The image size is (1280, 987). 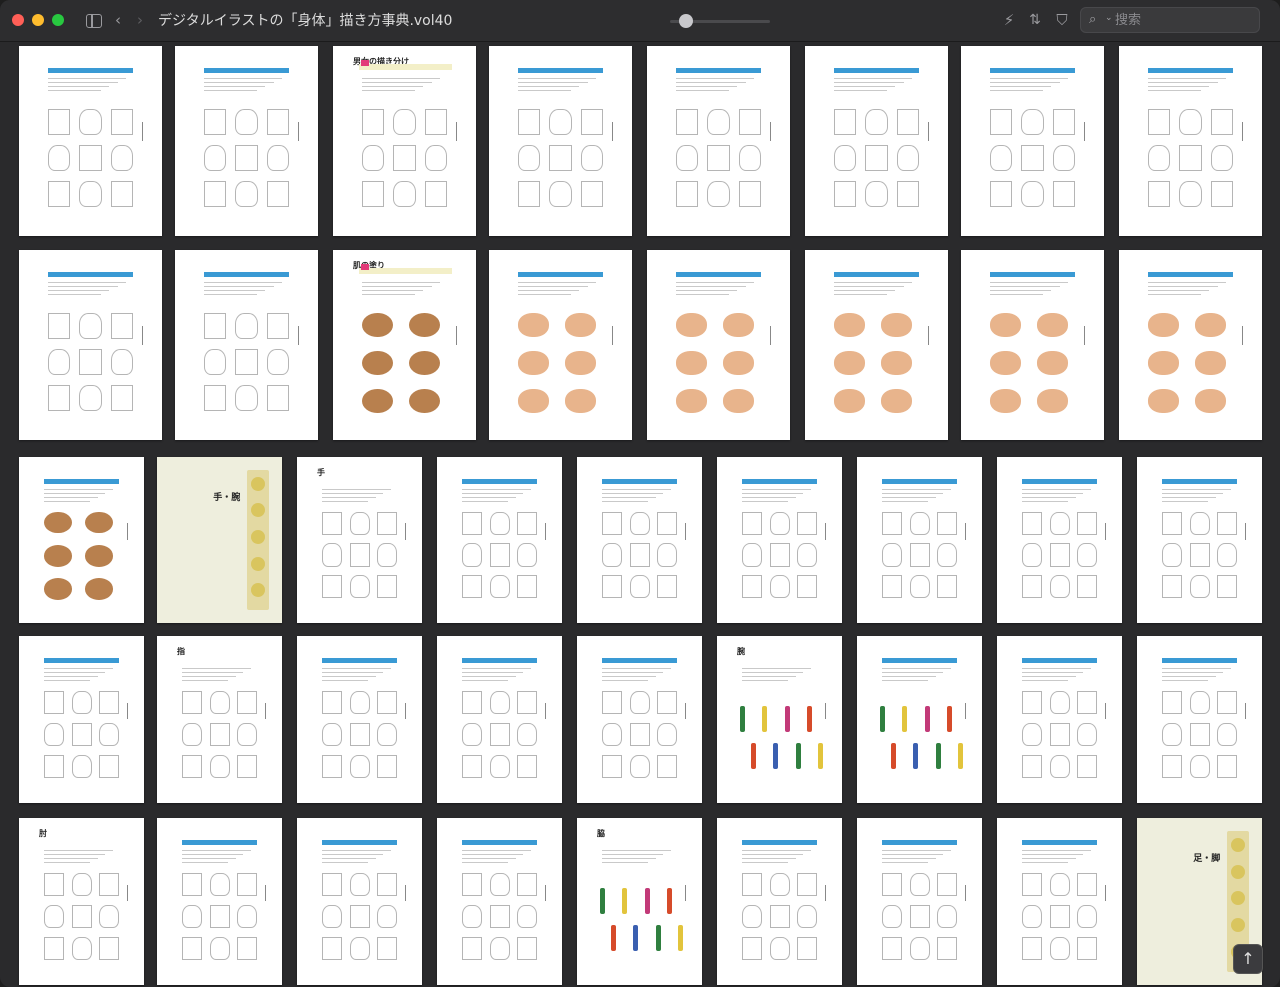 I want to click on scroll-to-top-button: ↑, so click(x=1248, y=959).